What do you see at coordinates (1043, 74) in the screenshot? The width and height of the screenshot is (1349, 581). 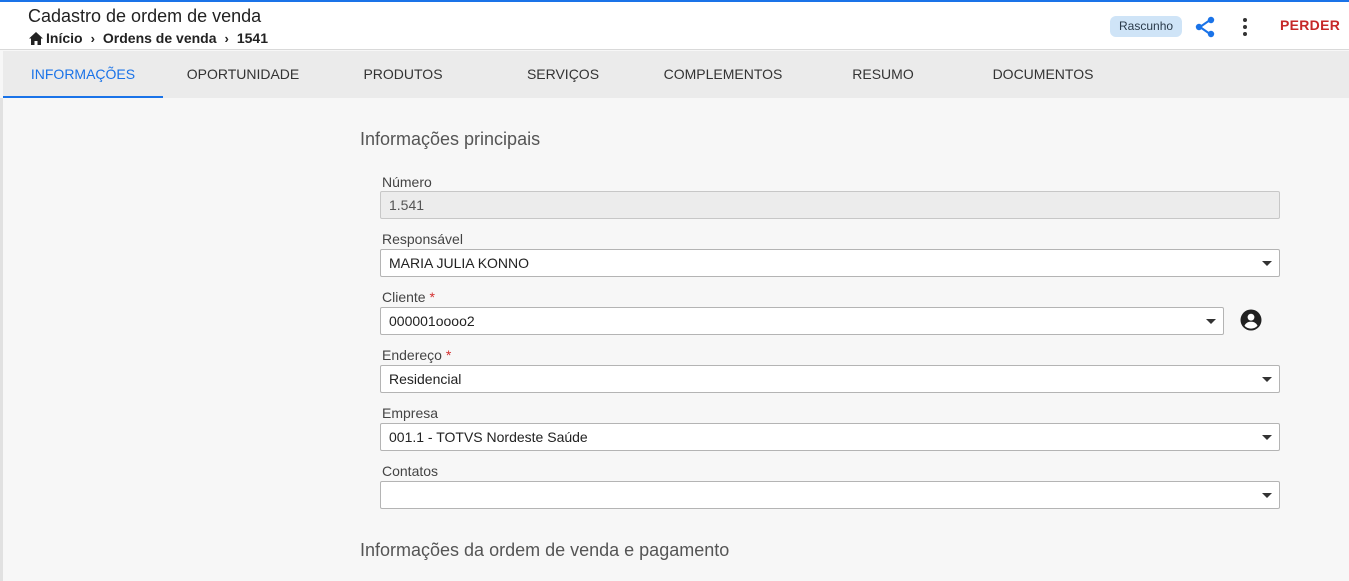 I see `tab-documentos: DOCUMENTOS` at bounding box center [1043, 74].